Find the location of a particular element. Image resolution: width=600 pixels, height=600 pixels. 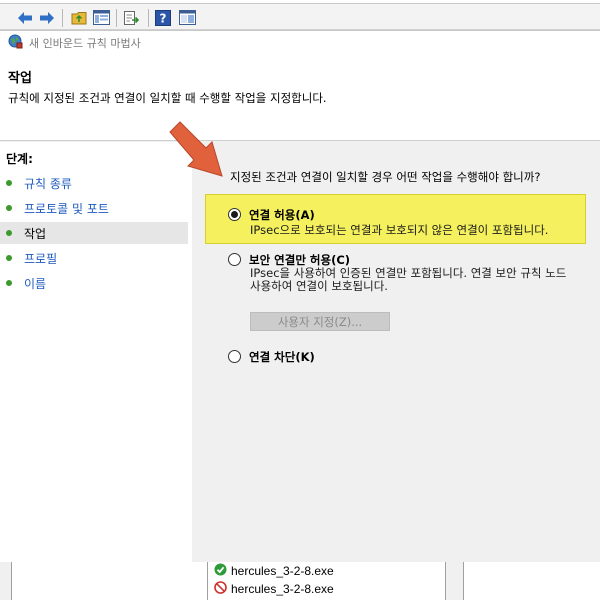

folder-up-icon is located at coordinates (79, 17).